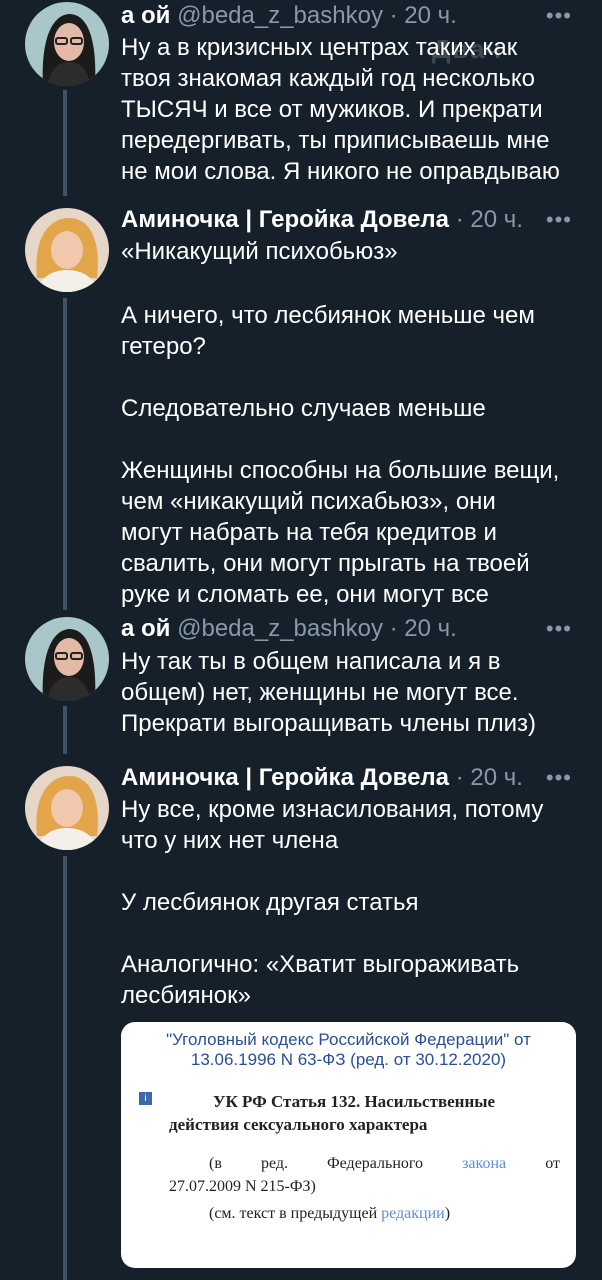 The height and width of the screenshot is (1280, 602). What do you see at coordinates (340, 171) in the screenshot?
I see `tweet-line: не мои слова. Я никого не оправдываю` at bounding box center [340, 171].